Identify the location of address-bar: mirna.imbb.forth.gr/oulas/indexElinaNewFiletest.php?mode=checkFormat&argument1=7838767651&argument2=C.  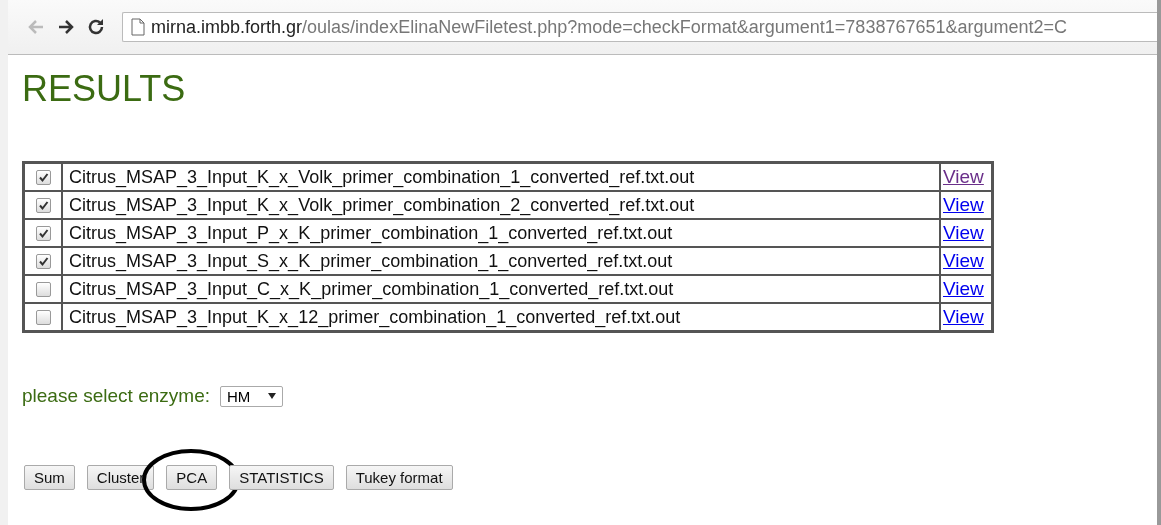
(639, 27).